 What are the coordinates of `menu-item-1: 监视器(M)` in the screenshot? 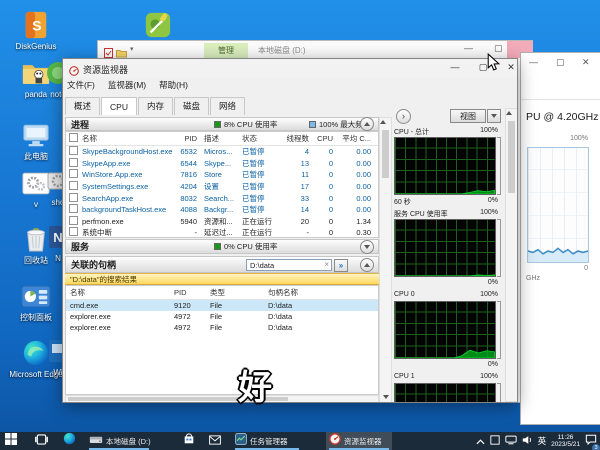 It's located at (127, 85).